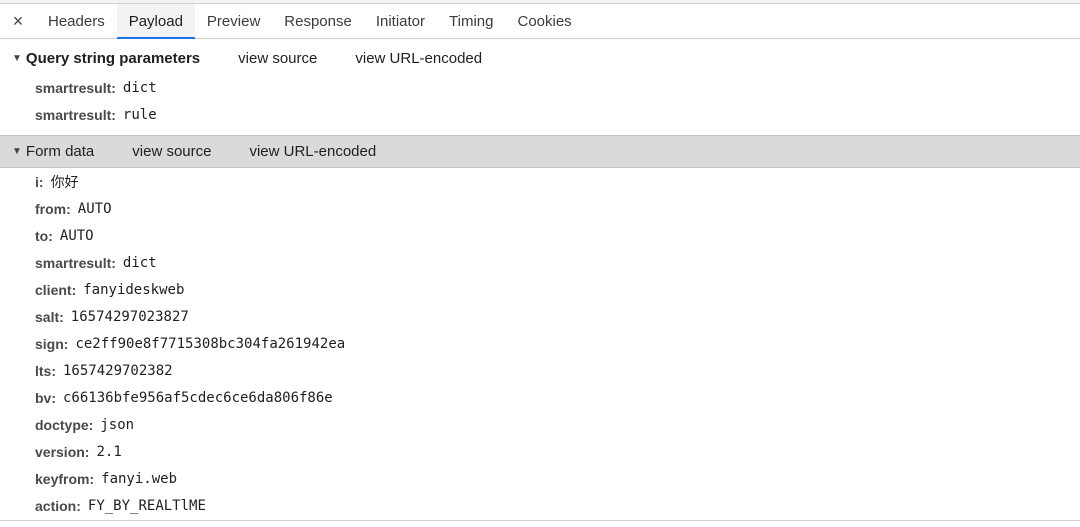  Describe the element at coordinates (139, 478) in the screenshot. I see `param-value: fanyi.web` at that location.